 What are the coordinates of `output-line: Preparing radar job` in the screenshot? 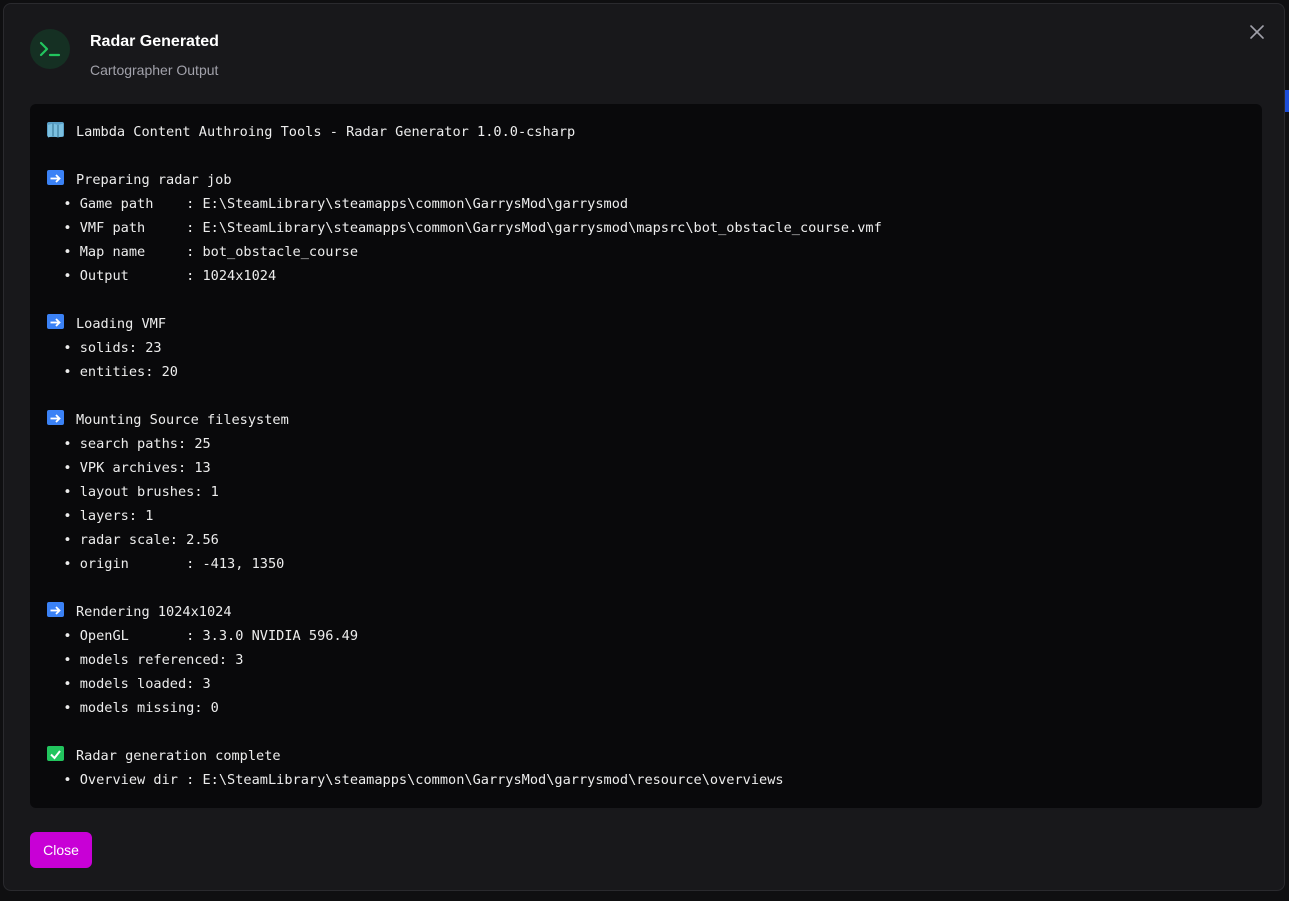 It's located at (654, 180).